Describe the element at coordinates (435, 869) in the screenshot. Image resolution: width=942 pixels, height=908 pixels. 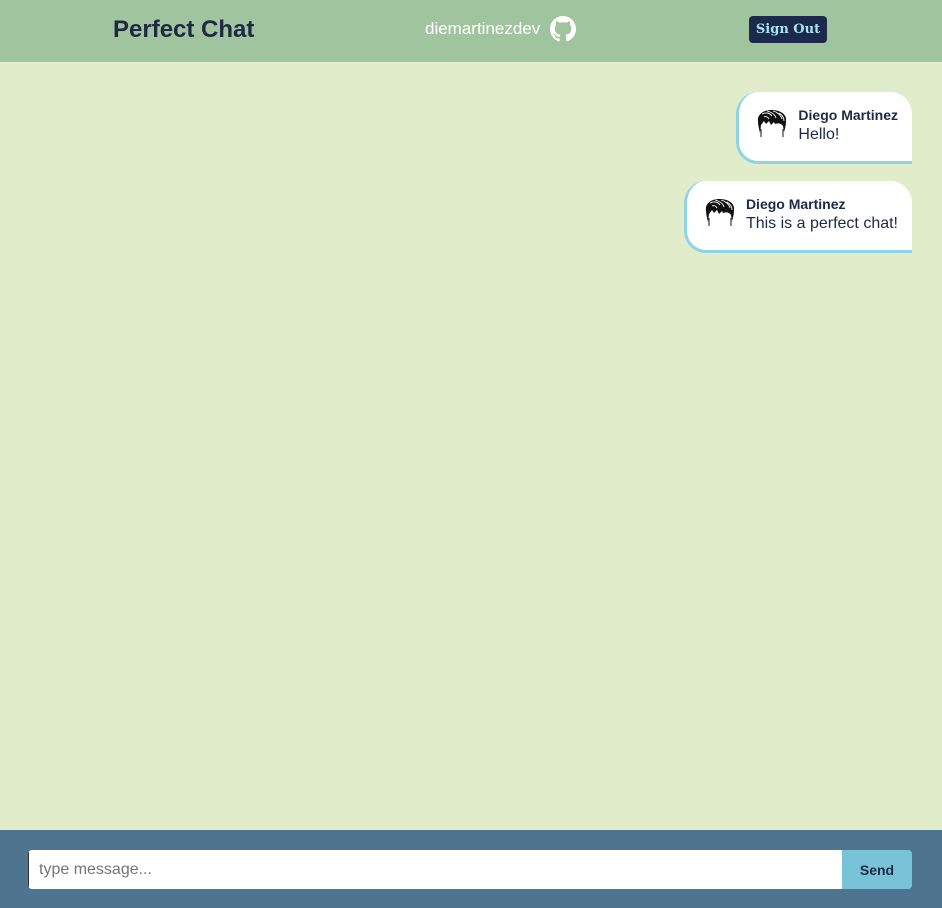
I see `message-input` at that location.